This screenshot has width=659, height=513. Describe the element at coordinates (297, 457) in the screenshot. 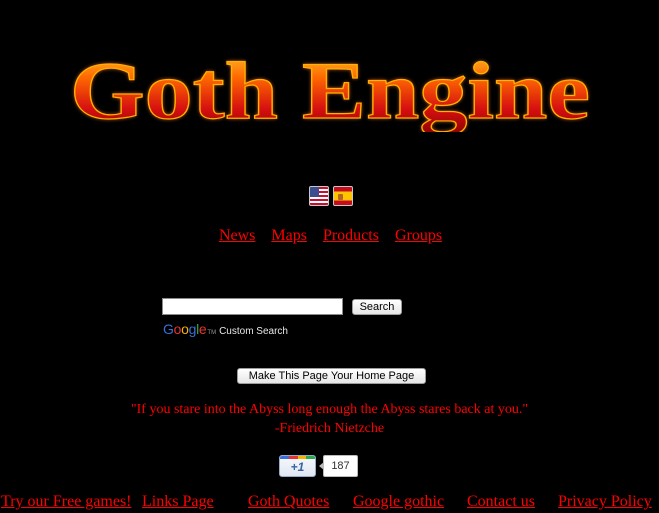

I see `plusone-color-bar` at that location.